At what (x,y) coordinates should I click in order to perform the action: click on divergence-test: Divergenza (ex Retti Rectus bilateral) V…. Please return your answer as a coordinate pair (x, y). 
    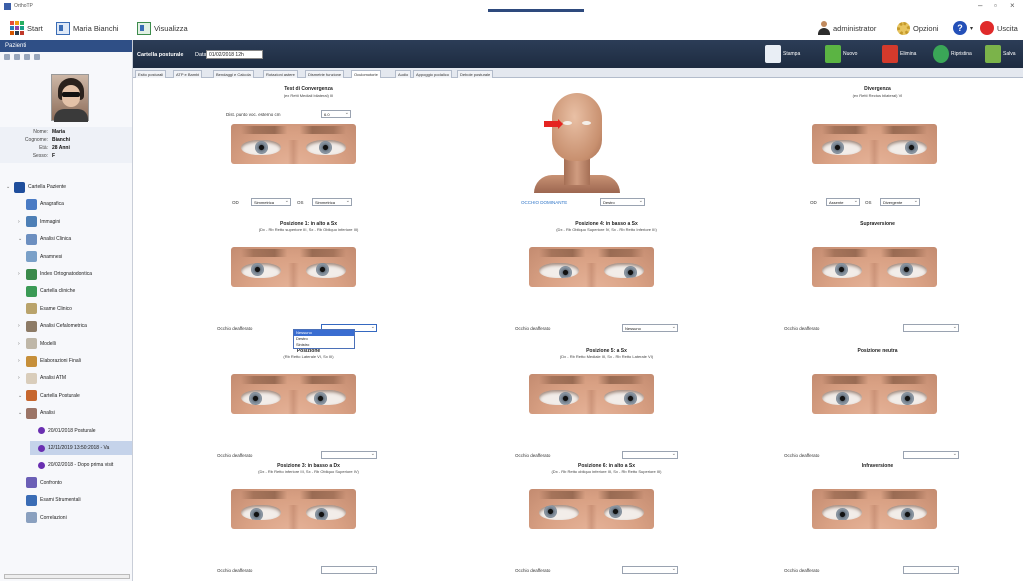
    Looking at the image, I should click on (877, 151).